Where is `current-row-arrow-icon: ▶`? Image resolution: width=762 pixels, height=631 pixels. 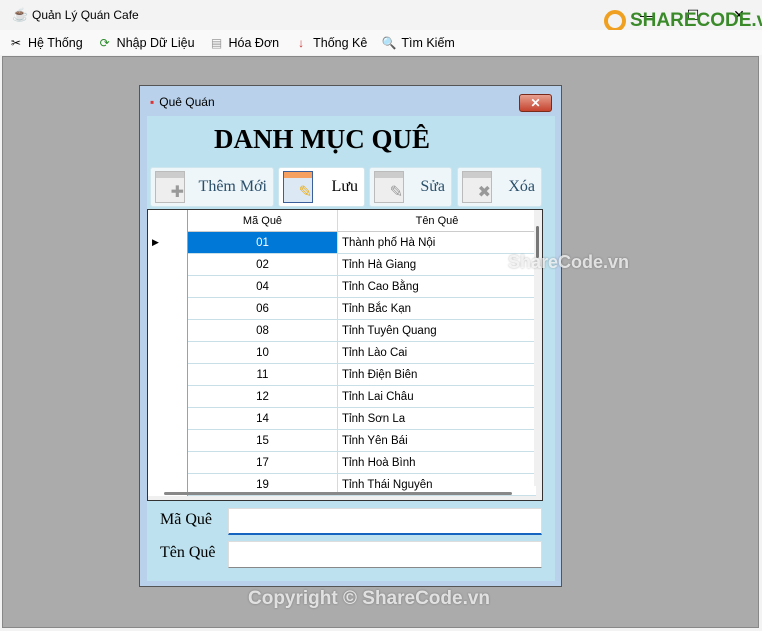 current-row-arrow-icon: ▶ is located at coordinates (155, 242).